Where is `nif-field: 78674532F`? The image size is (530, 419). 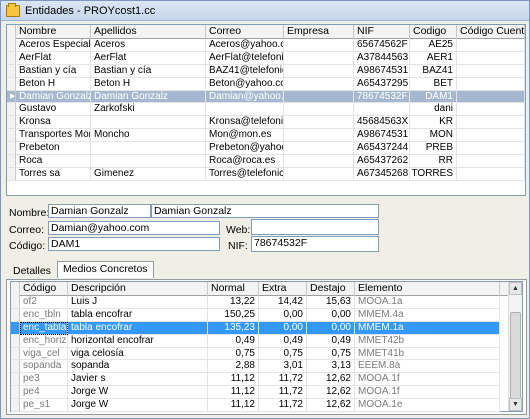 nif-field: 78674532F is located at coordinates (315, 244).